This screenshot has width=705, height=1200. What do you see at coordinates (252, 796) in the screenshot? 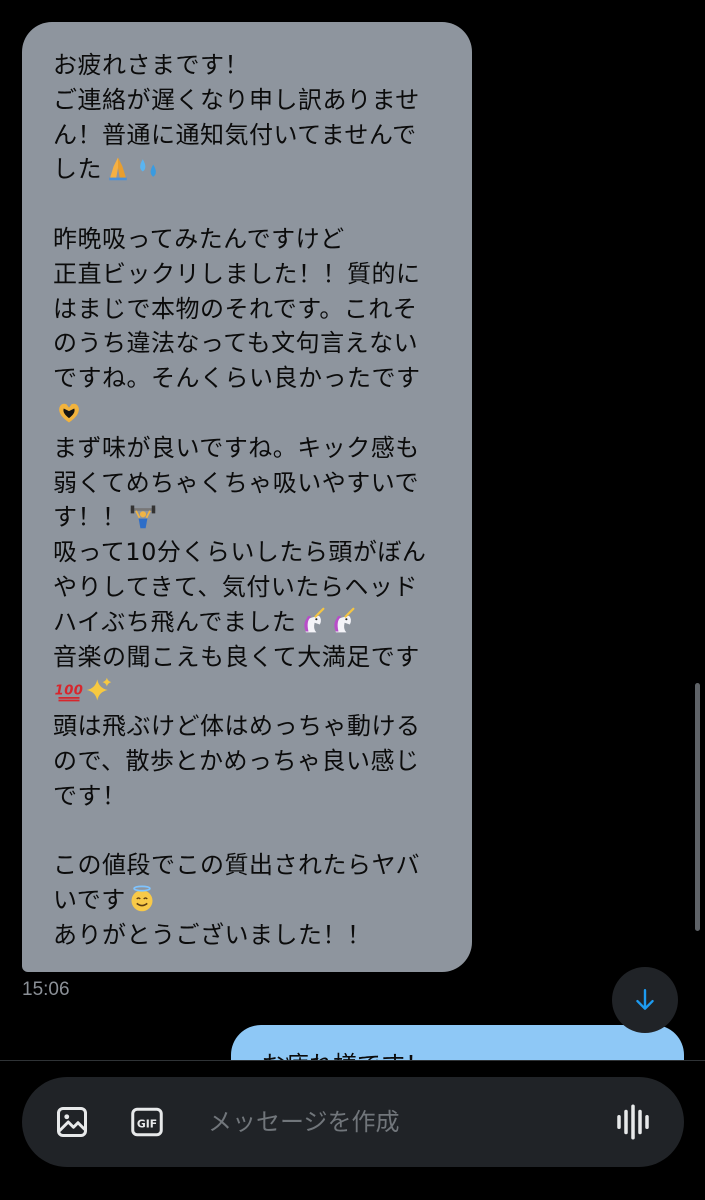
I see `message-line: です！` at bounding box center [252, 796].